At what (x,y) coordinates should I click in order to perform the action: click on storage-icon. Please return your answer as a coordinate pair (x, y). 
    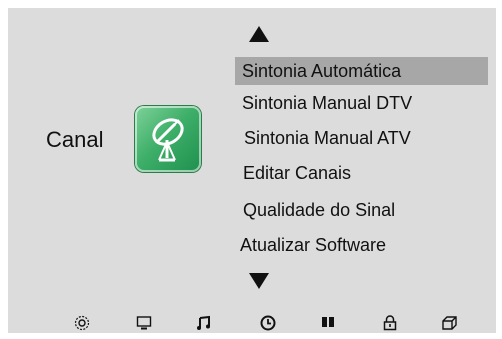
    Looking at the image, I should click on (449, 323).